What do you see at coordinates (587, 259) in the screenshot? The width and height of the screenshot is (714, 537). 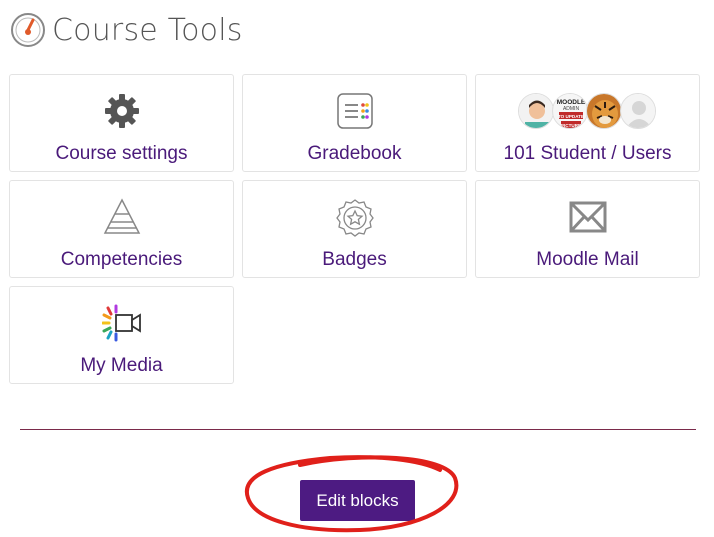 I see `tile-label: Moodle Mail` at bounding box center [587, 259].